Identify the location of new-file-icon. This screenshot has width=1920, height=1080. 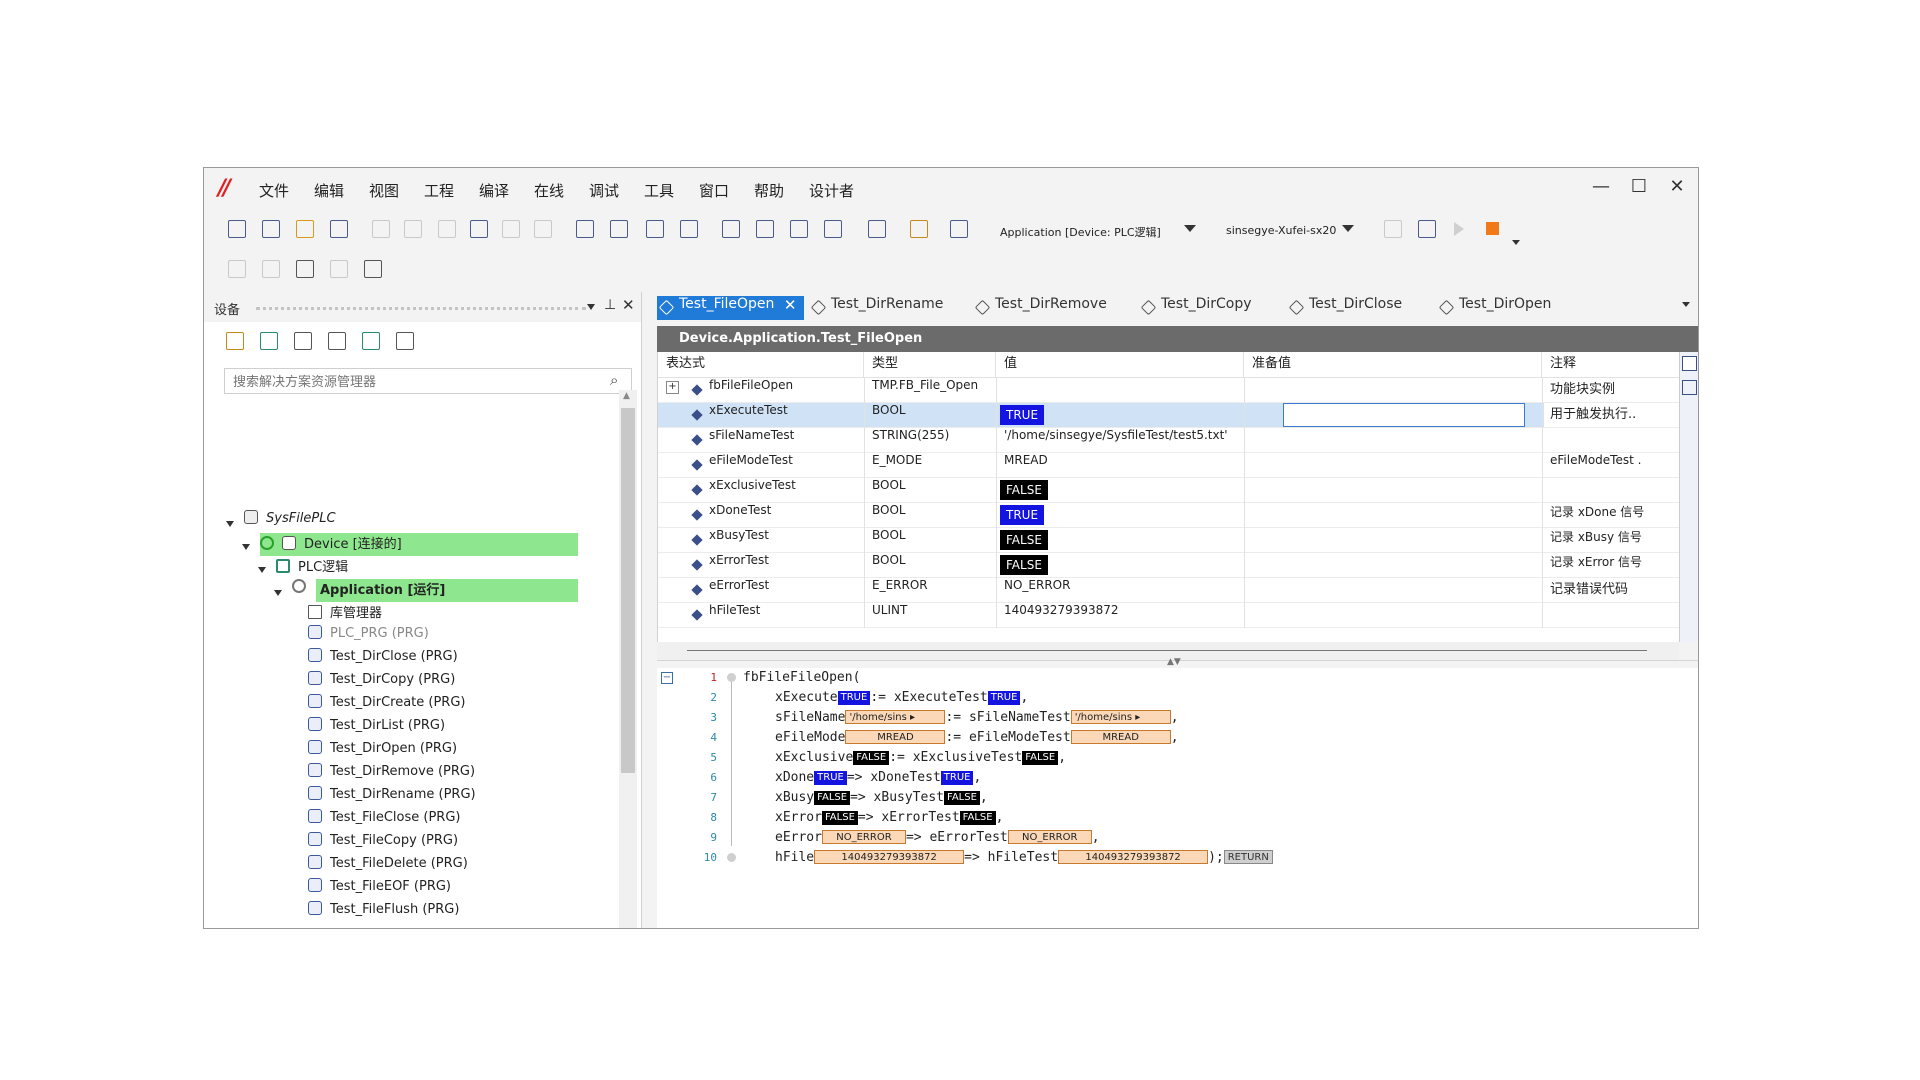
(237, 229).